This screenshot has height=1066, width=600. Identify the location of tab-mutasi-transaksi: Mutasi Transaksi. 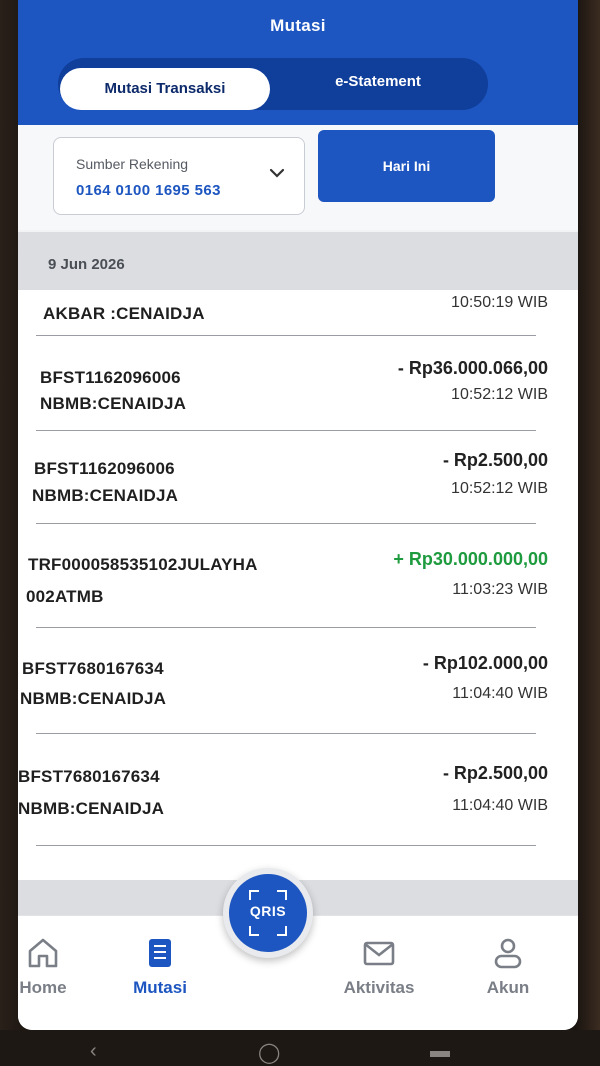
(165, 89).